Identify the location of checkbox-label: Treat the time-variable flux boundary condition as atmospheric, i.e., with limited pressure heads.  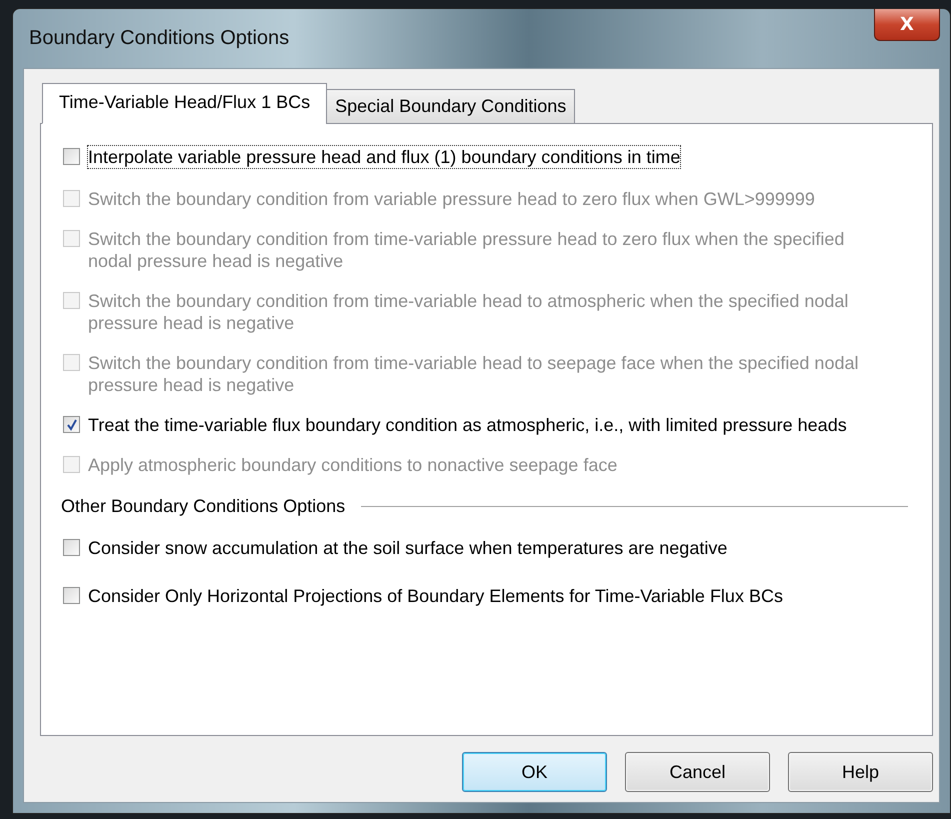
(467, 425).